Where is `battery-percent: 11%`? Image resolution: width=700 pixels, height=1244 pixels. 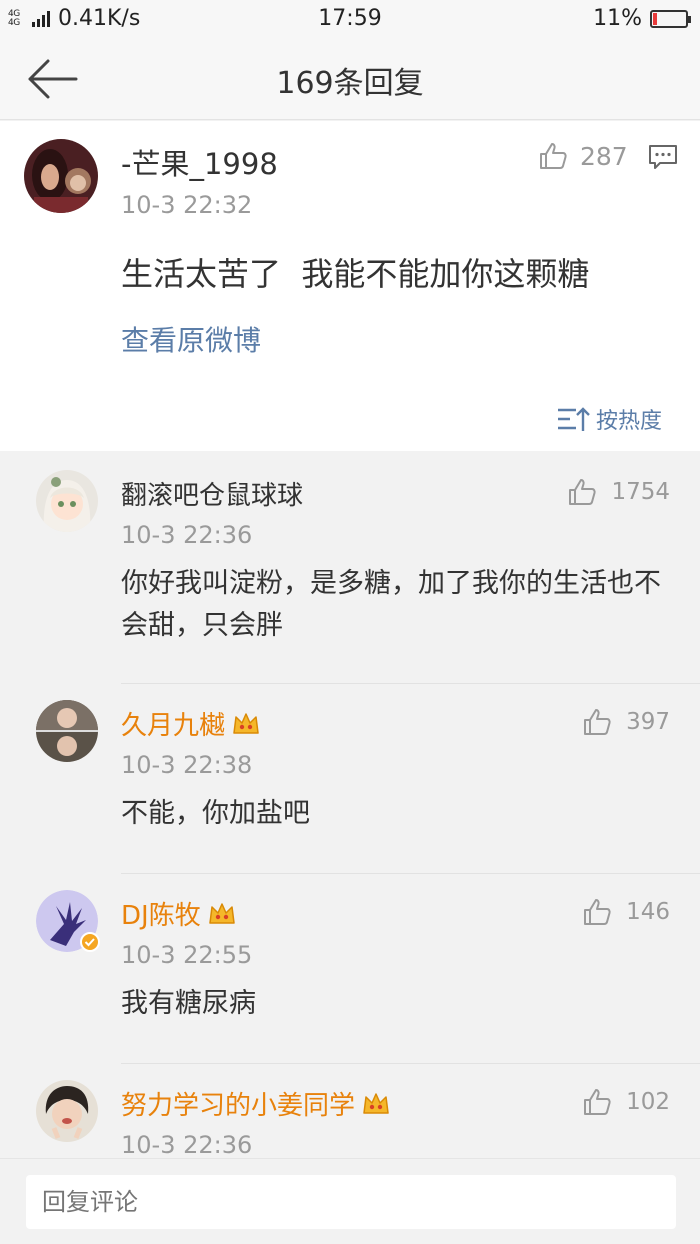
battery-percent: 11% is located at coordinates (617, 18).